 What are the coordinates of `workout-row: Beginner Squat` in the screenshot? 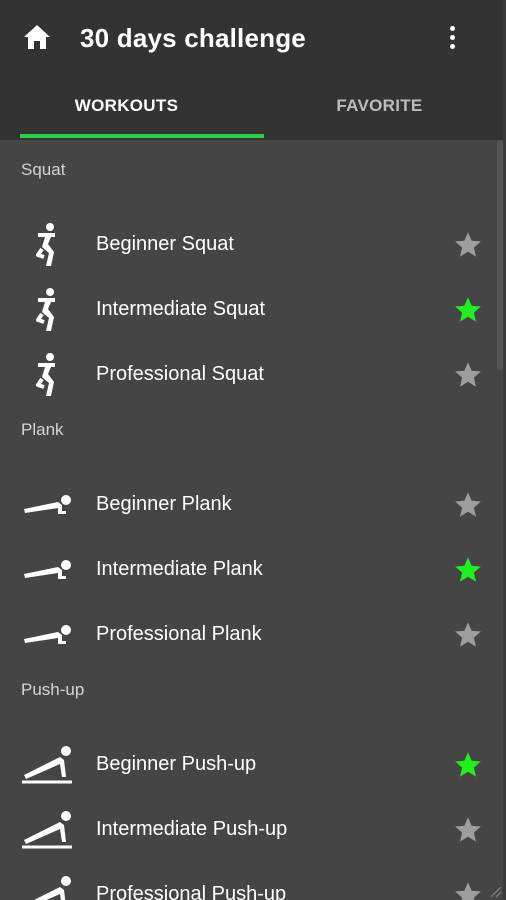 It's located at (250, 245).